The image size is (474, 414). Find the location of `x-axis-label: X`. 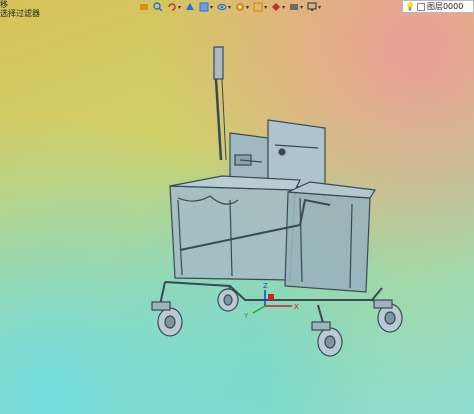

x-axis-label: X is located at coordinates (296, 307).